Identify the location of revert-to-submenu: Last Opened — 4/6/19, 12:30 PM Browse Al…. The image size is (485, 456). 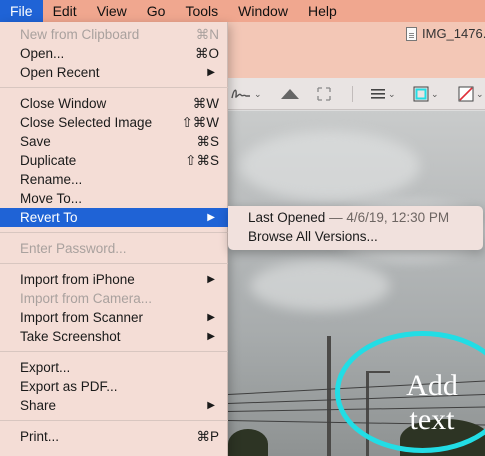
(355, 228).